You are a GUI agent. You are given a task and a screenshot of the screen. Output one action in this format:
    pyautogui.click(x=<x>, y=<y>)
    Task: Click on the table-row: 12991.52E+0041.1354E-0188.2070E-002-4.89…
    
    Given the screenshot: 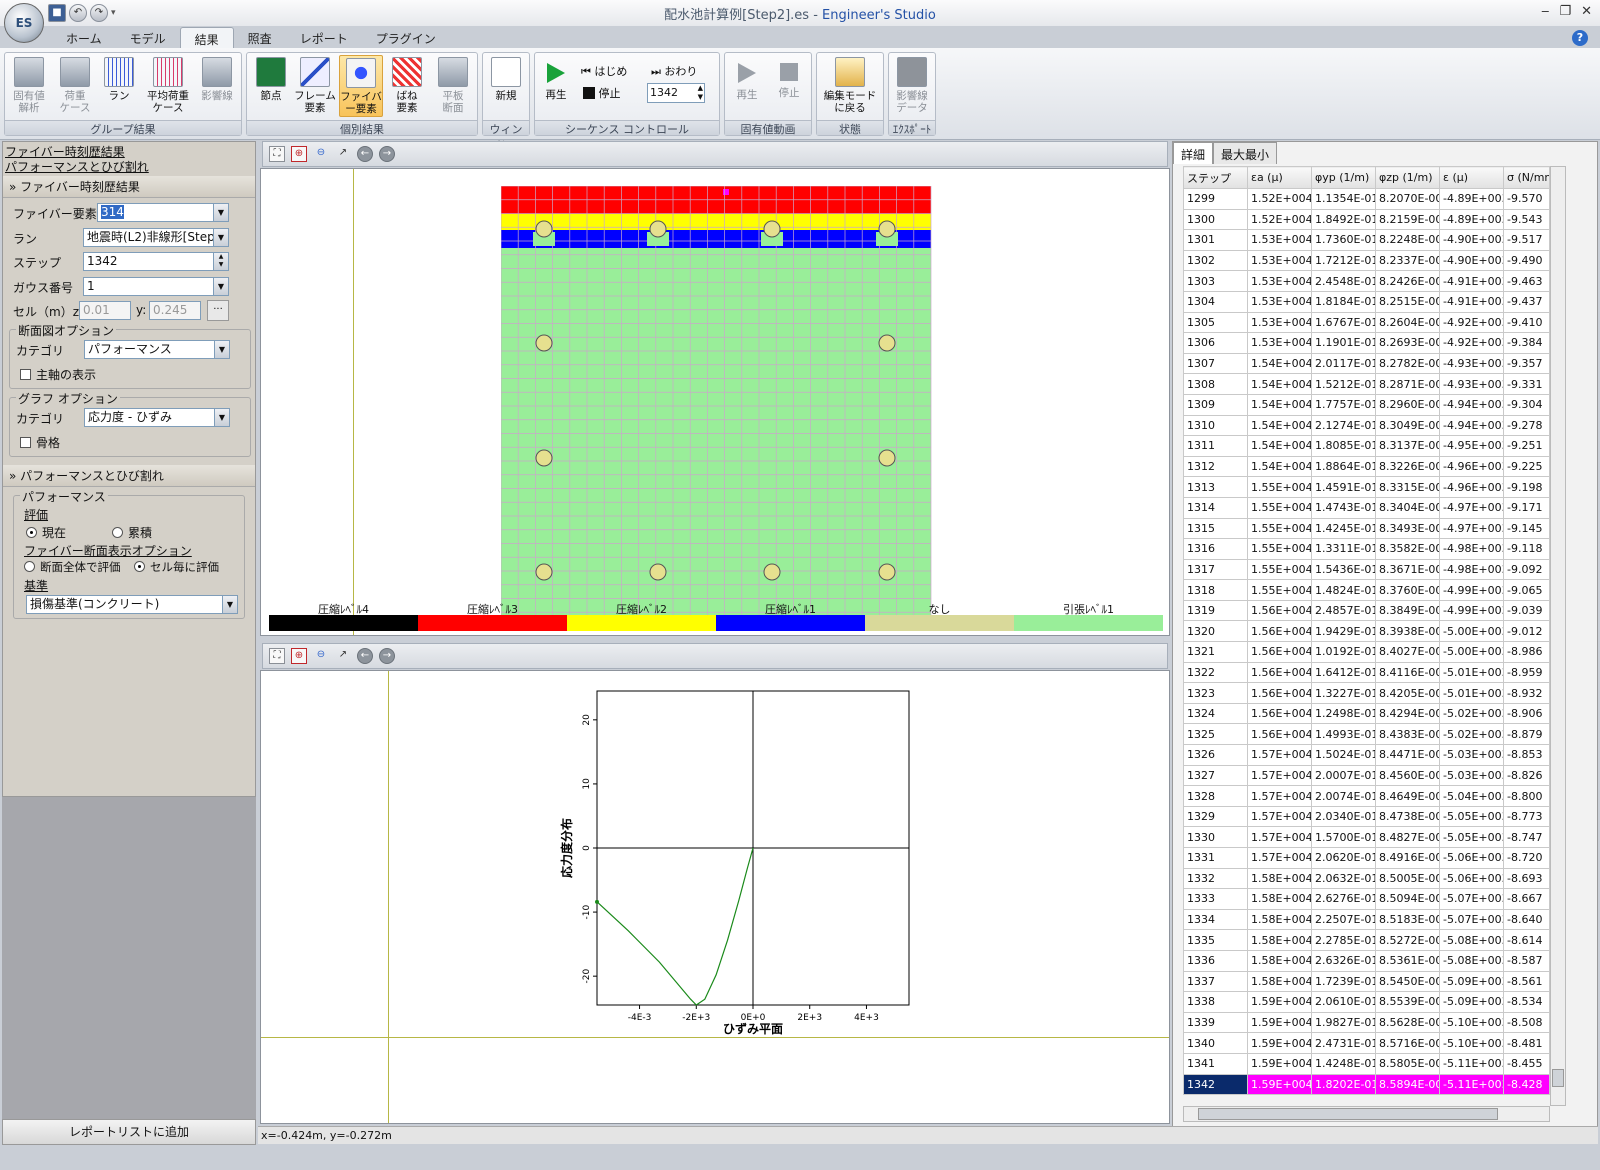 What is the action you would take?
    pyautogui.click(x=1366, y=199)
    